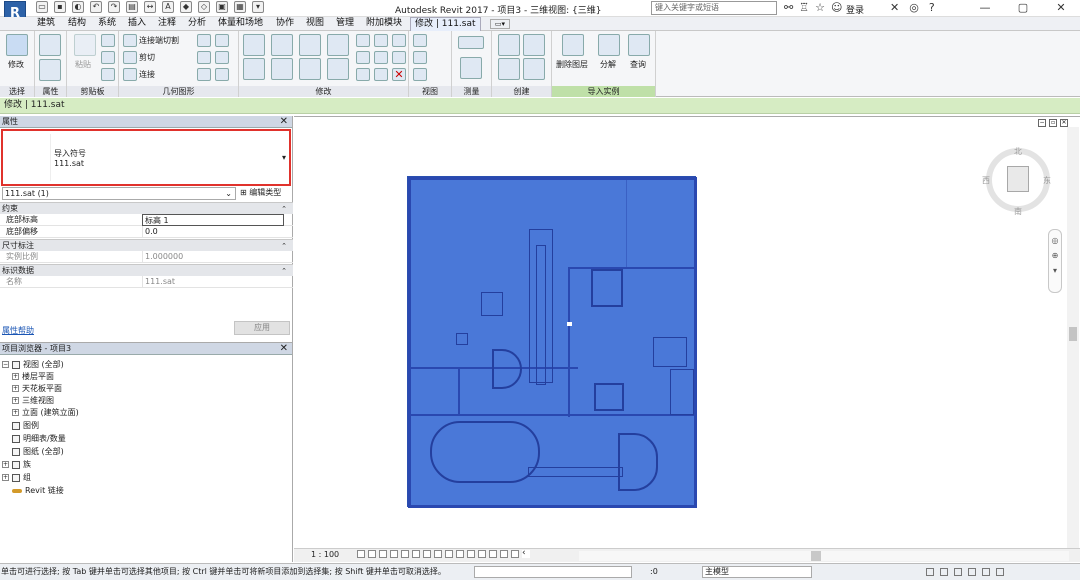  I want to click on filter-icon, so click(1000, 572).